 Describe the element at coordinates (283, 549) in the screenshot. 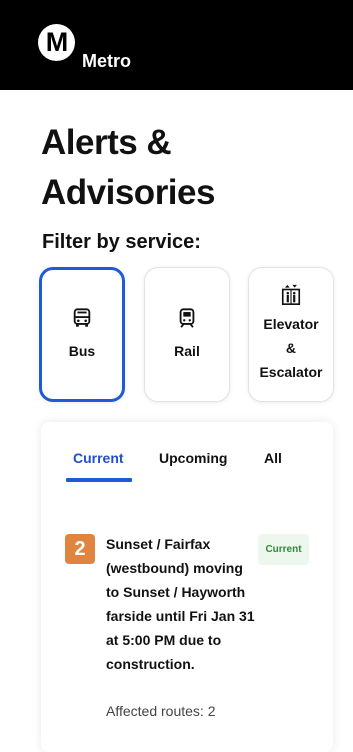

I see `status-badge: Current` at that location.